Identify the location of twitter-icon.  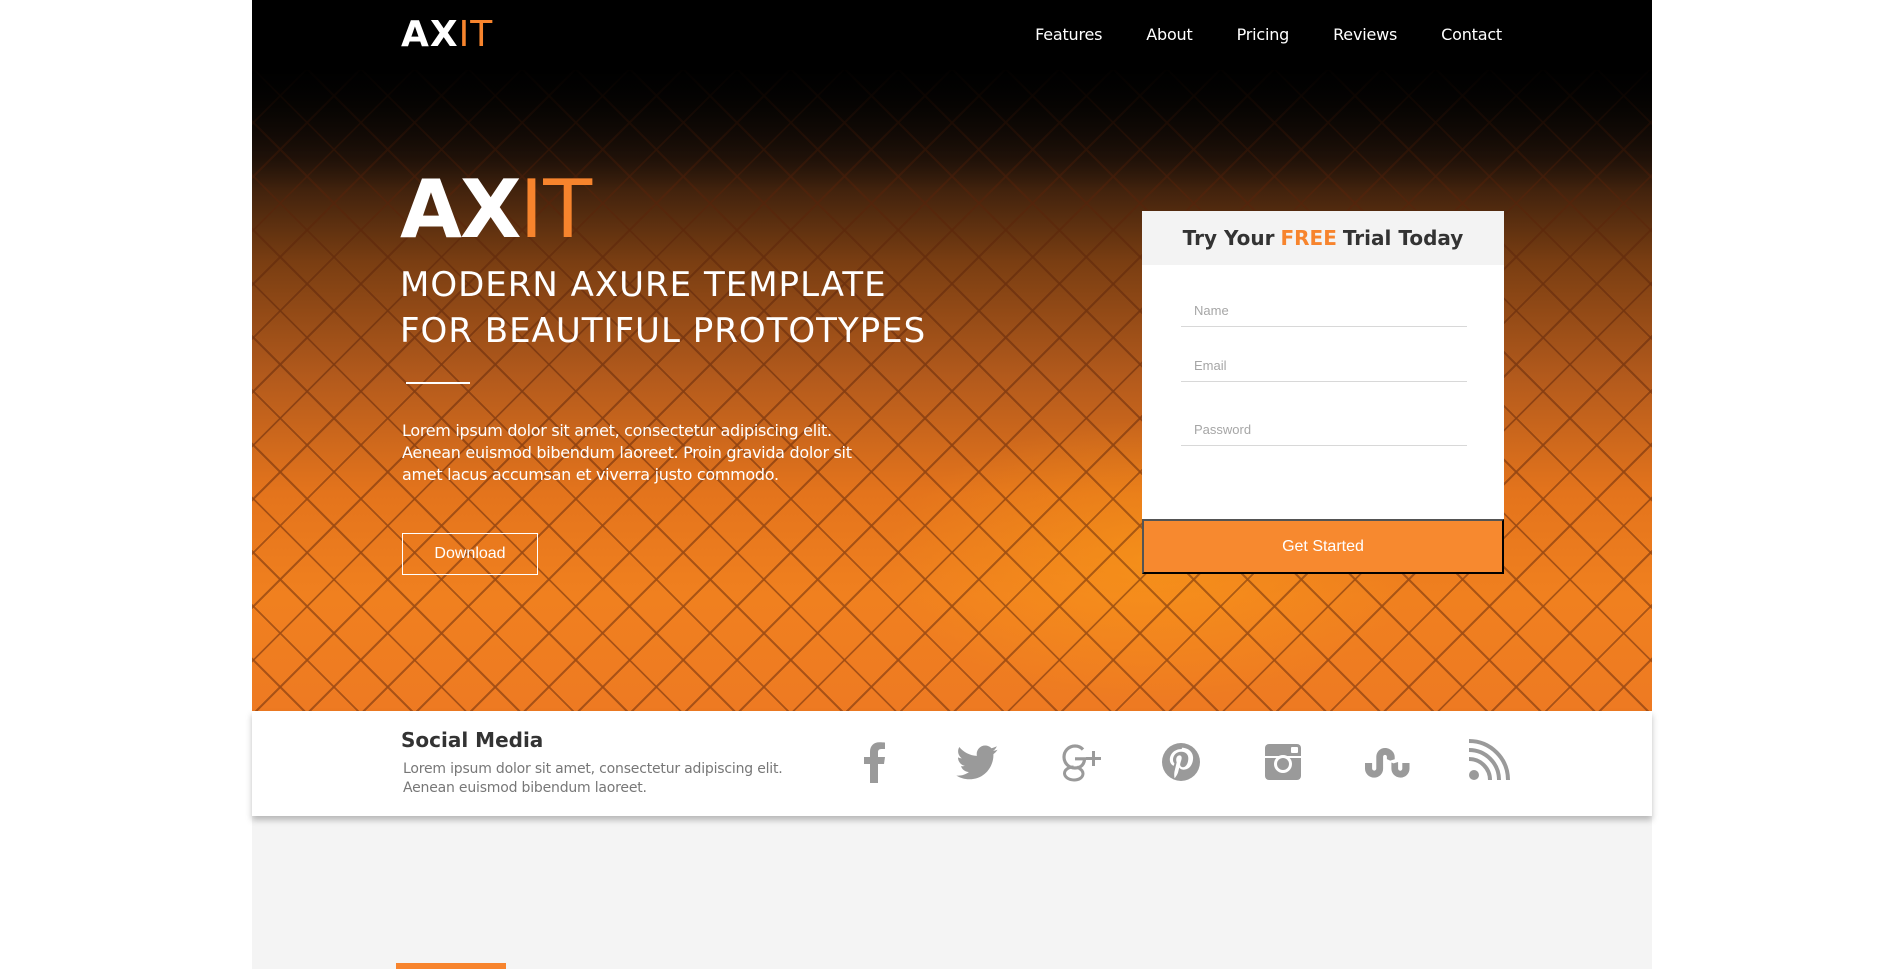
(977, 762).